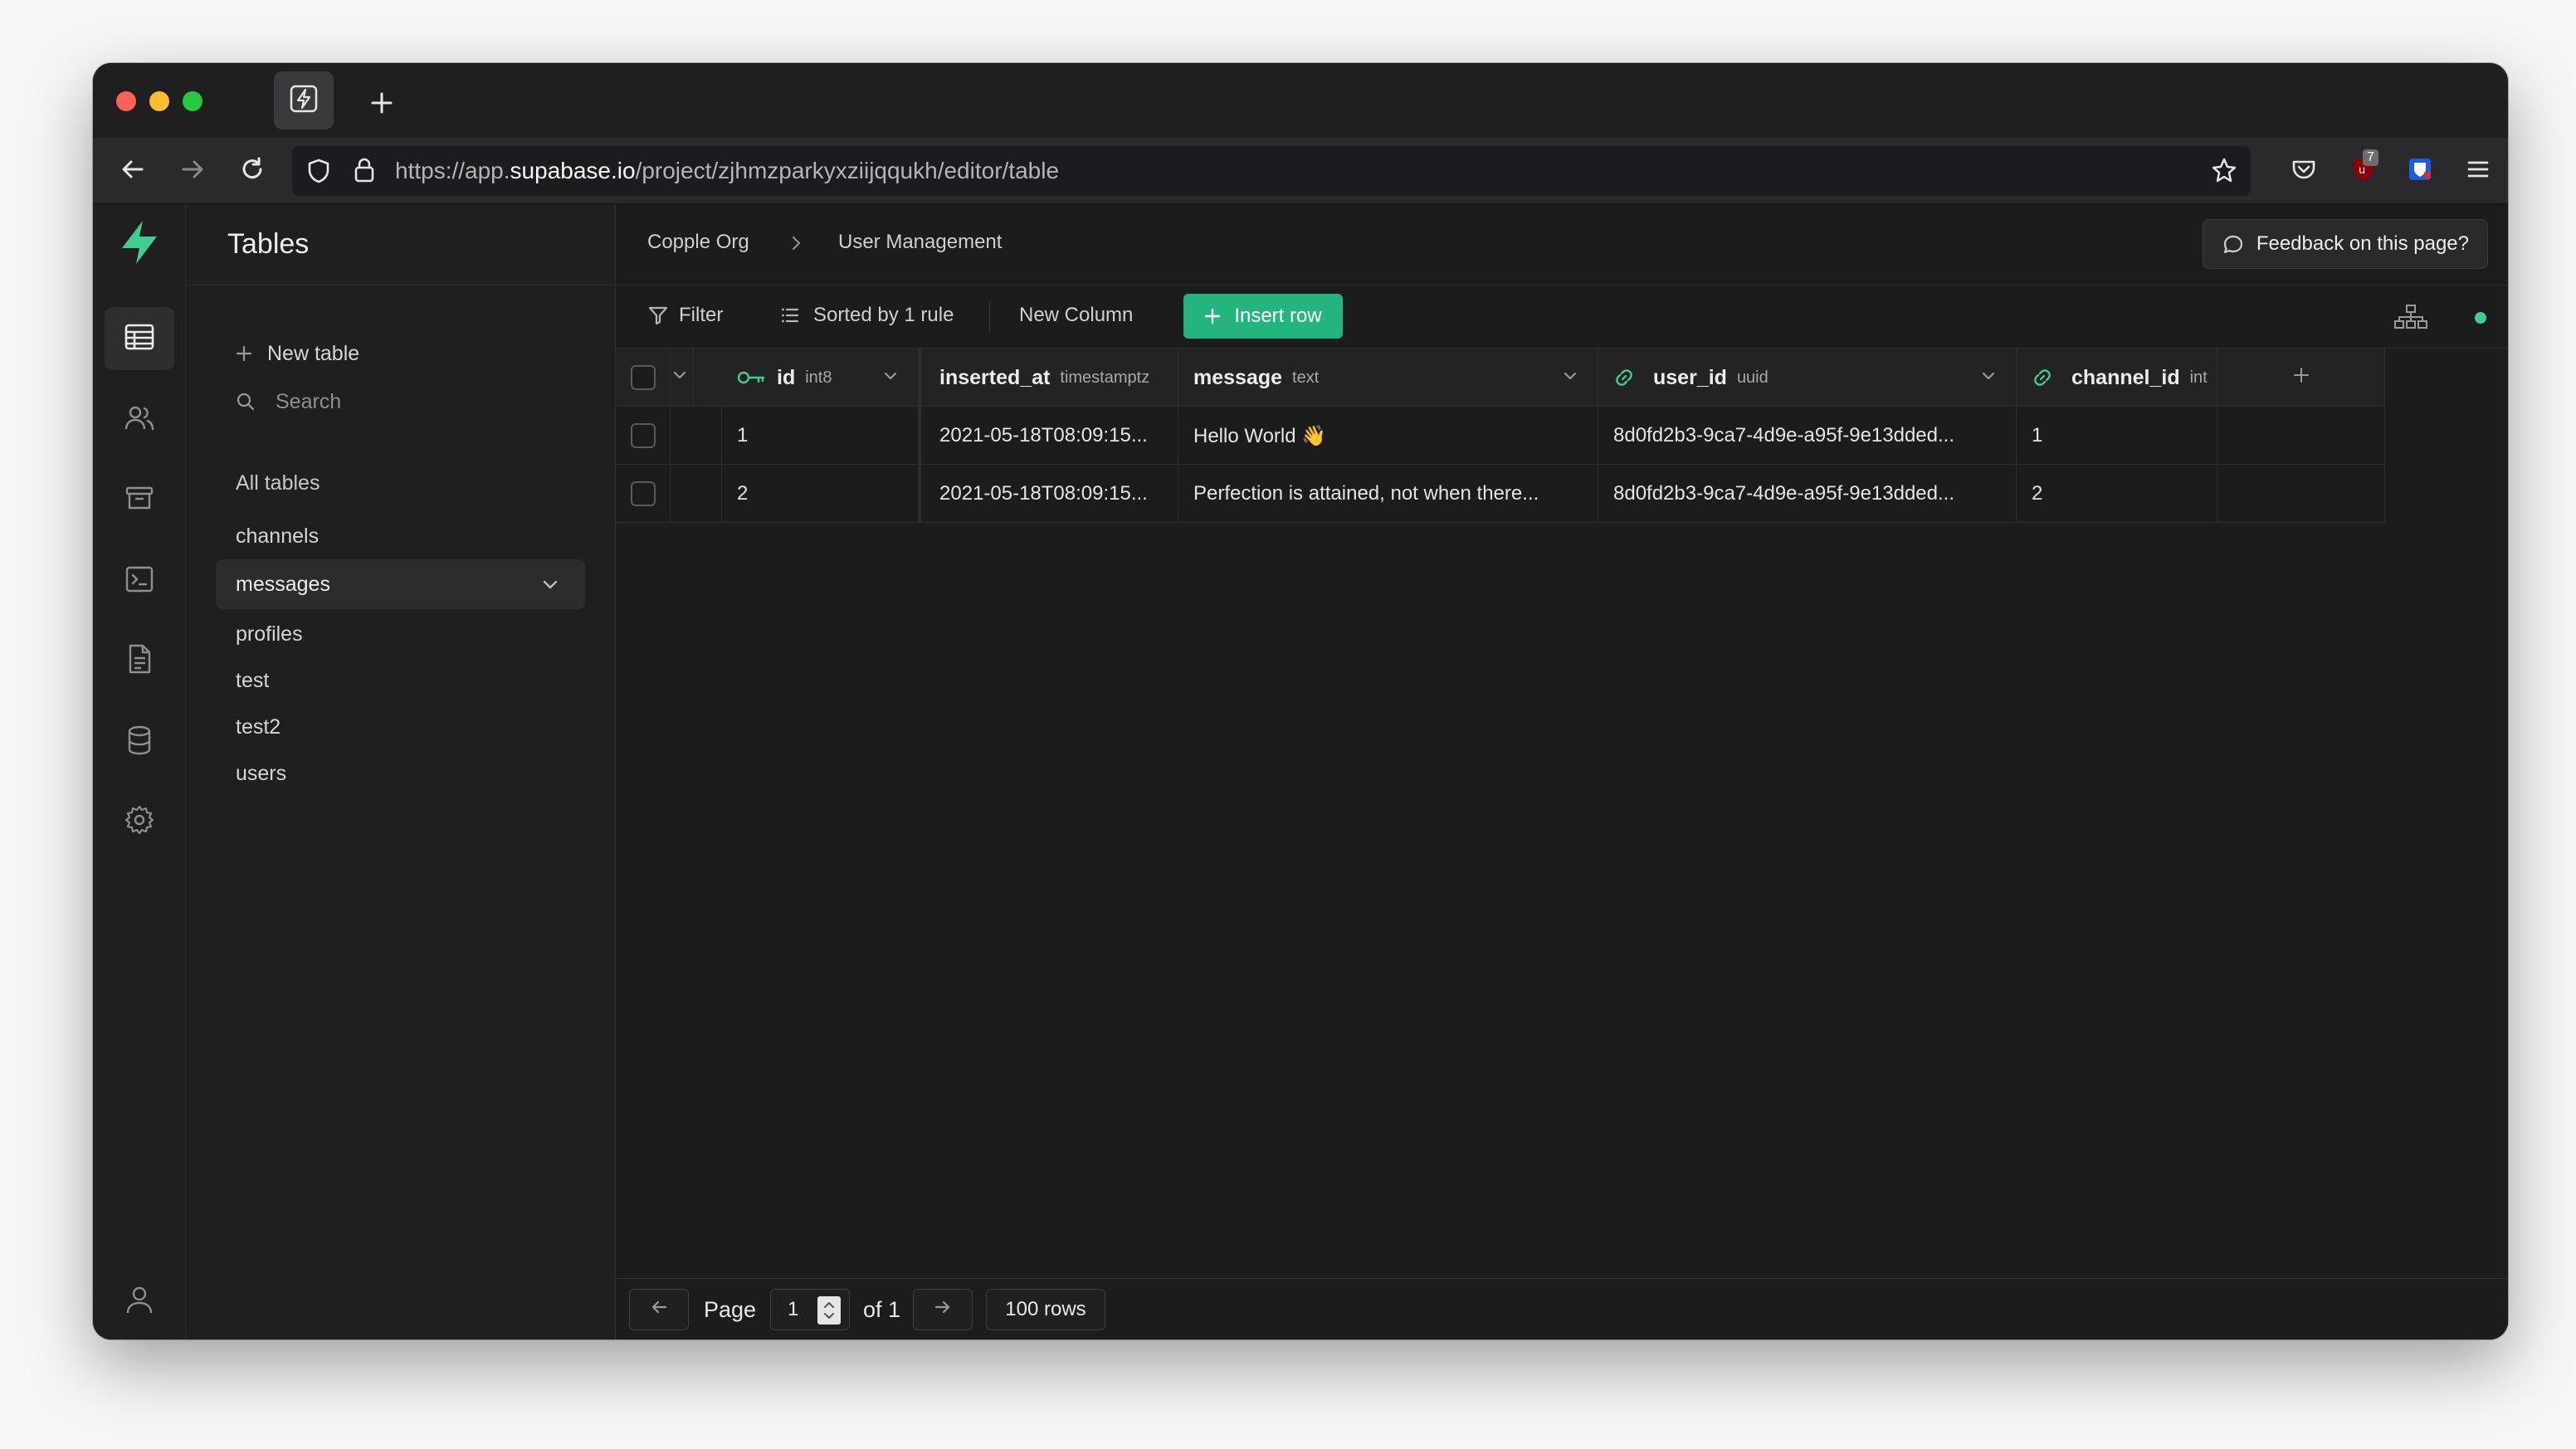 Image resolution: width=2576 pixels, height=1449 pixels. I want to click on rail-database, so click(140, 741).